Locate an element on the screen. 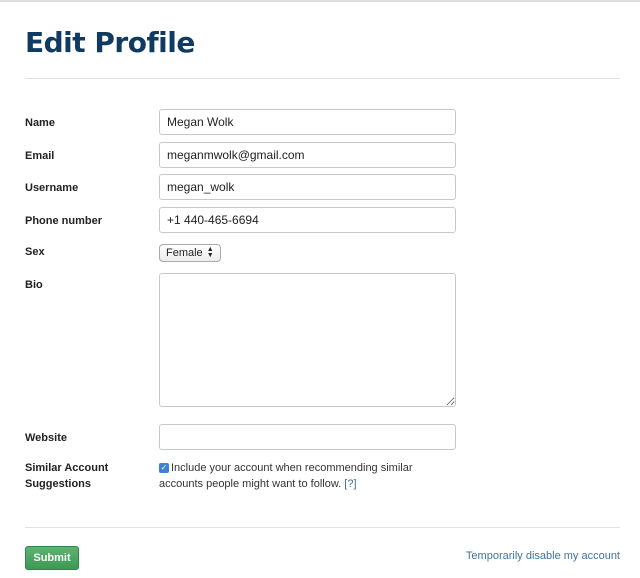 The width and height of the screenshot is (640, 578). disable-account-link: Temporarily disable my account is located at coordinates (543, 556).